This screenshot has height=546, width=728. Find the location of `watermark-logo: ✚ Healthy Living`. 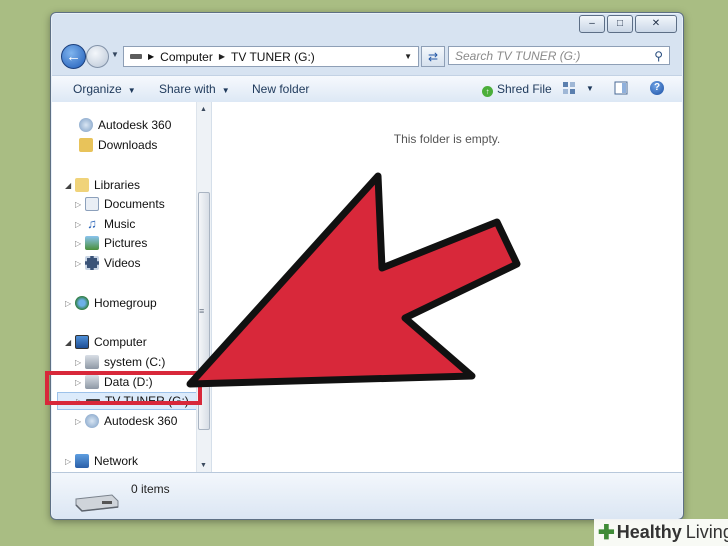

watermark-logo: ✚ Healthy Living is located at coordinates (661, 532).